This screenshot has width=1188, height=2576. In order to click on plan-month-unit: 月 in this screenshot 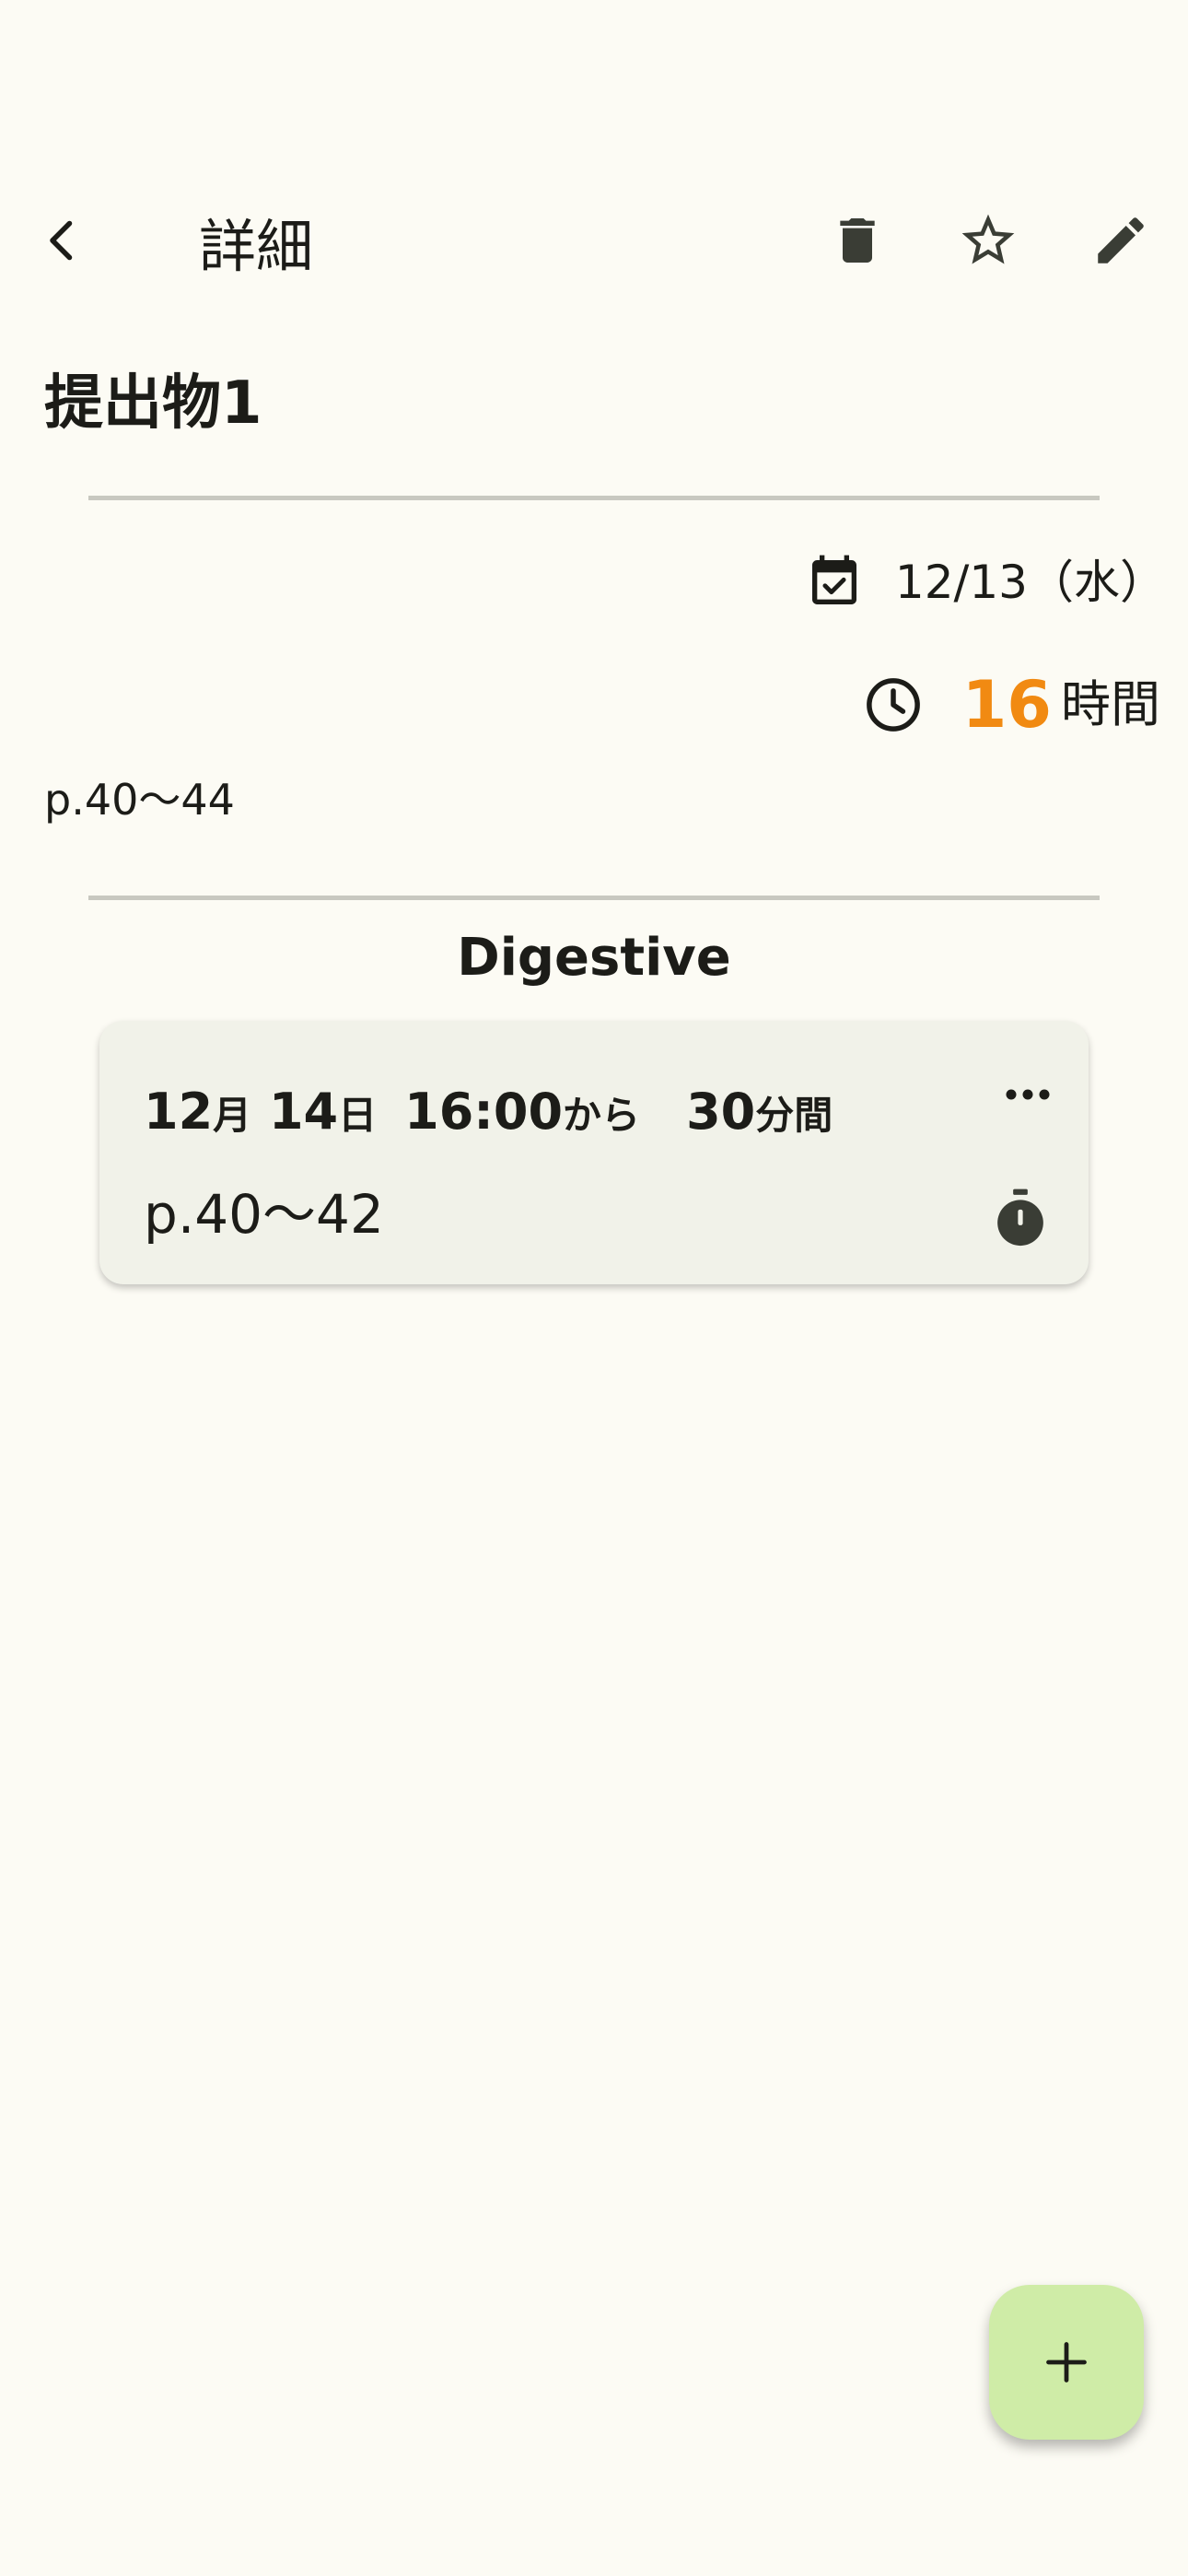, I will do `click(232, 1115)`.